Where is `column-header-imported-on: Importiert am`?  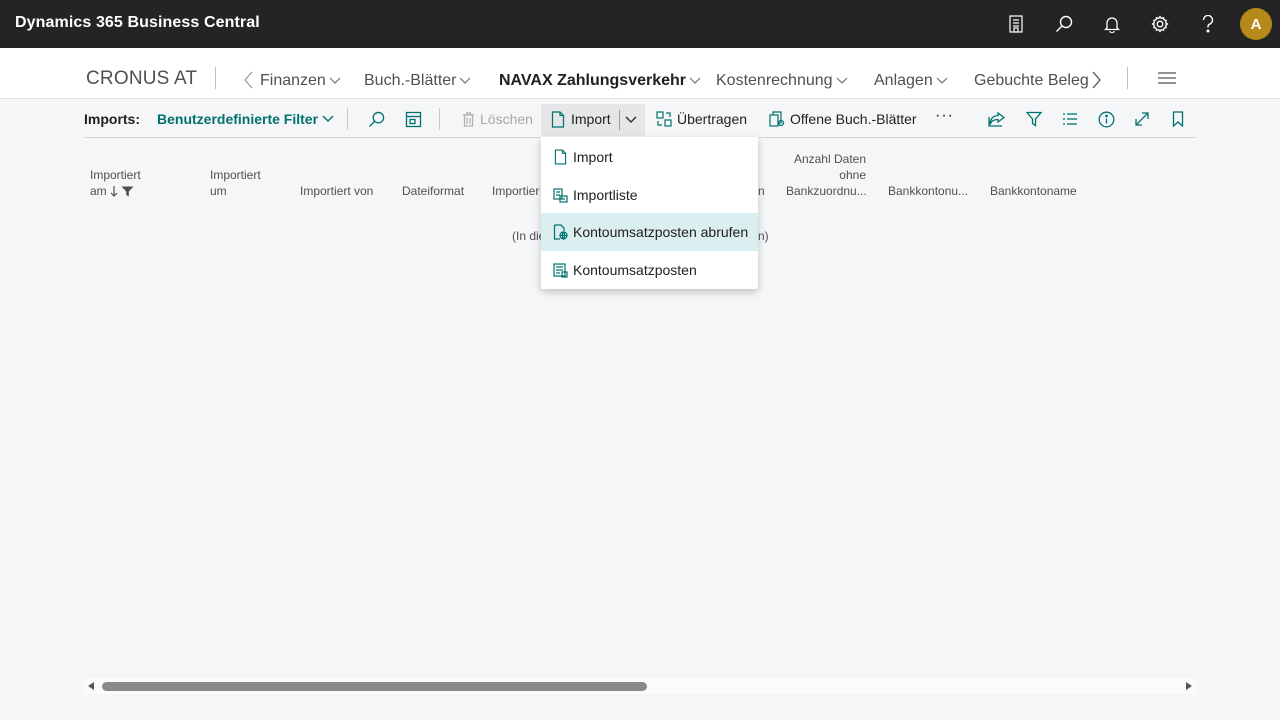 column-header-imported-on: Importiert am is located at coordinates (115, 183).